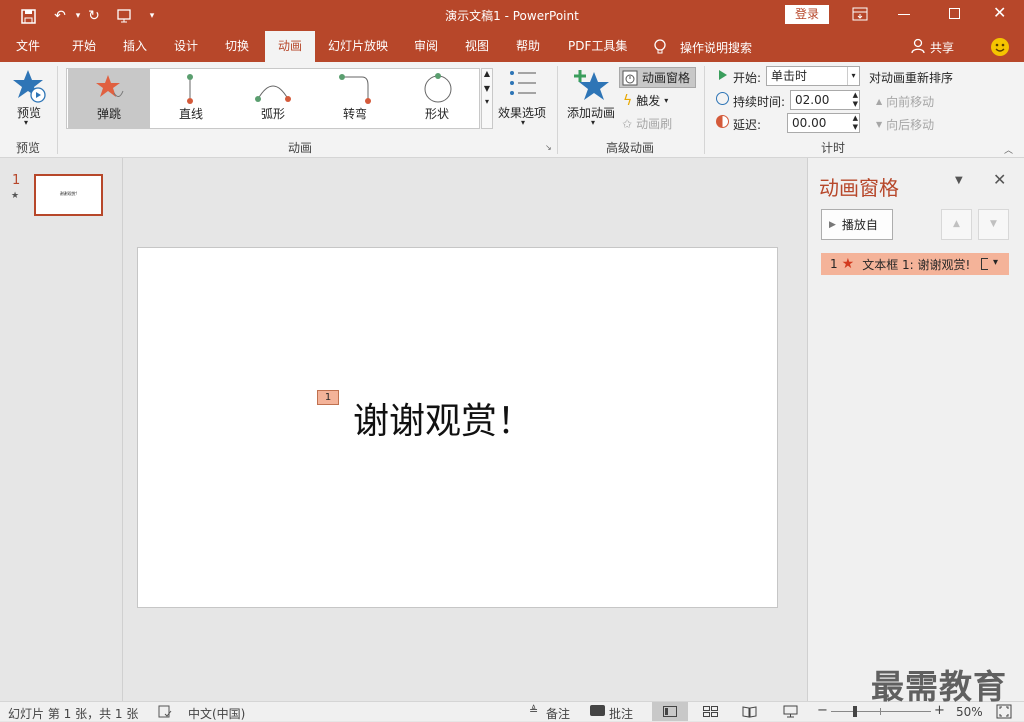  I want to click on move-later-button: ▼ 向后移动, so click(905, 124).